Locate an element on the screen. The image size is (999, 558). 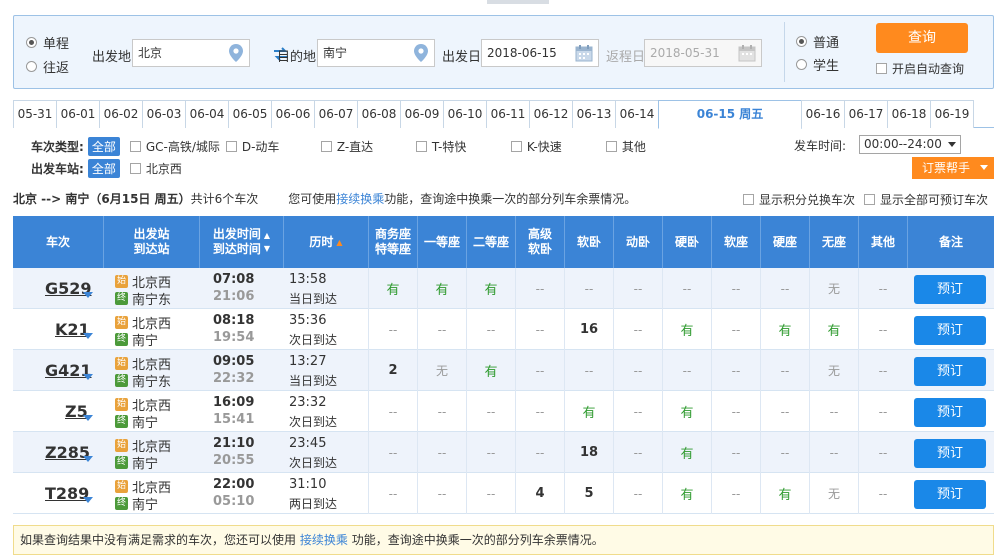
col-remark: 备注 is located at coordinates (950, 242).